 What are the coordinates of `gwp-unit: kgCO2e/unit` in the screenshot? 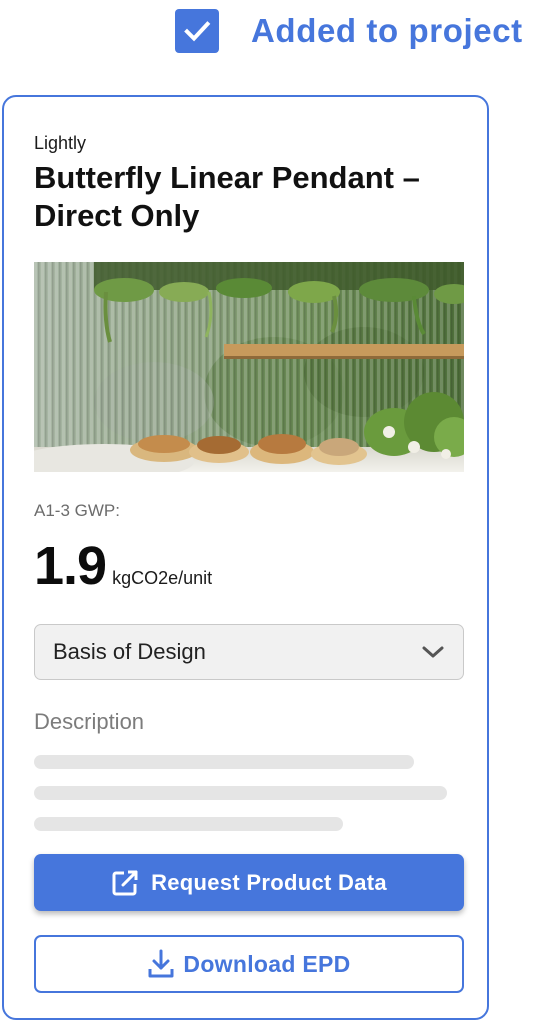 It's located at (162, 578).